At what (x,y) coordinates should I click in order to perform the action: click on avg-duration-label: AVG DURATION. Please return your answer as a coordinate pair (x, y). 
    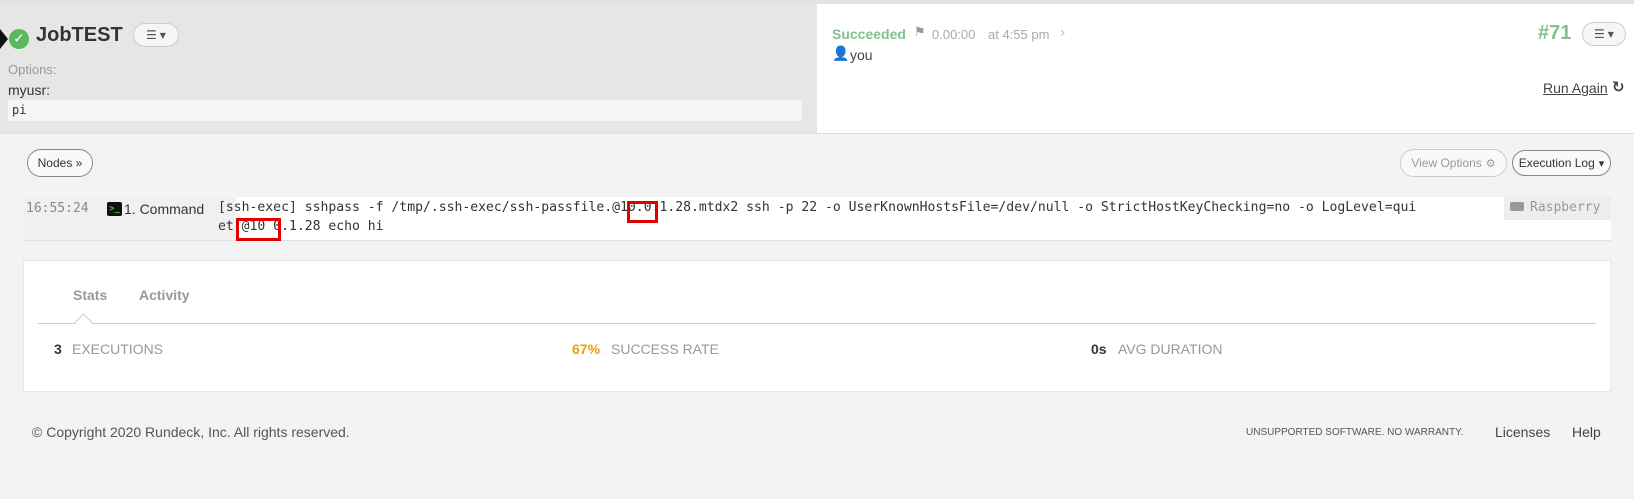
    Looking at the image, I should click on (1170, 349).